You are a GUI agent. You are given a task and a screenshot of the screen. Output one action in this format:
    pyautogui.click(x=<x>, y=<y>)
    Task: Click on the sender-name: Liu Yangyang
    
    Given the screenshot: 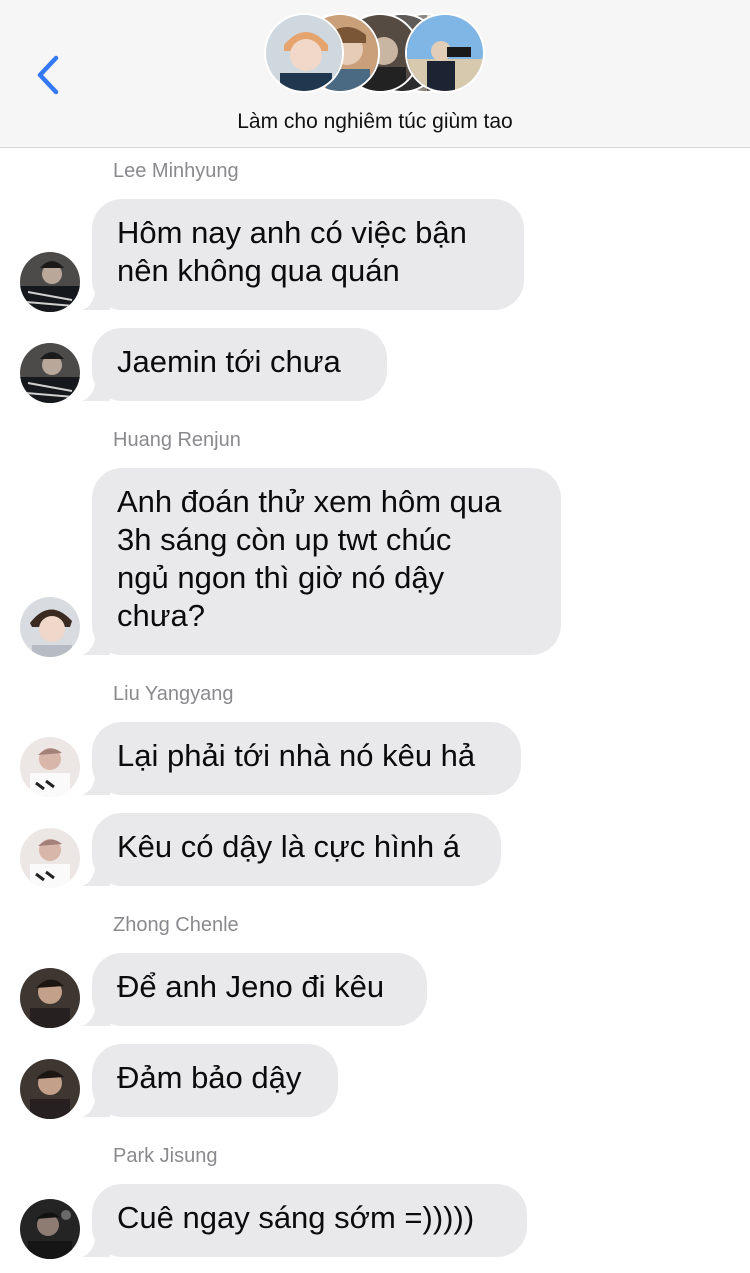 What is the action you would take?
    pyautogui.click(x=173, y=694)
    